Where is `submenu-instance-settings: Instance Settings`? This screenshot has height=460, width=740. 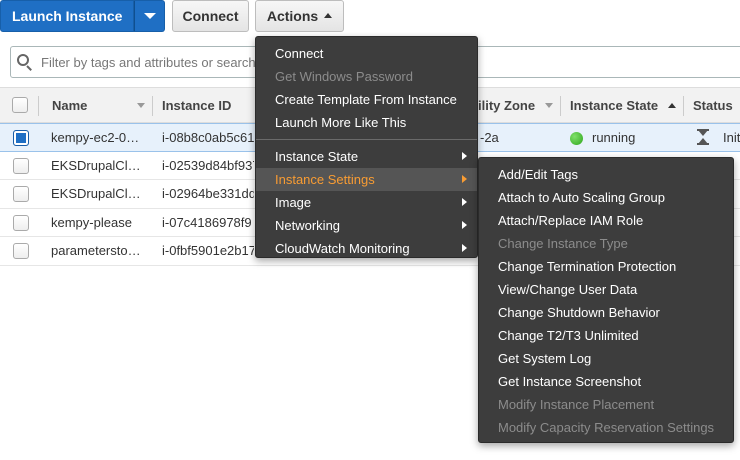 submenu-instance-settings: Instance Settings is located at coordinates (366, 179).